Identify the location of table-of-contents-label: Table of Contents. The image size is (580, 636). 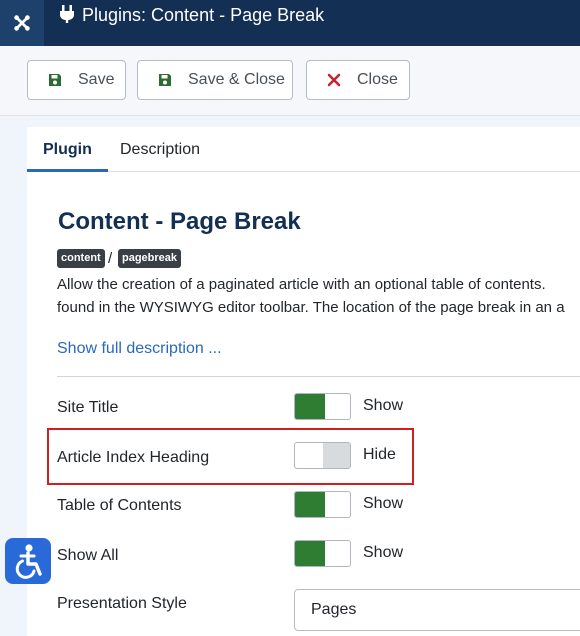
(119, 505).